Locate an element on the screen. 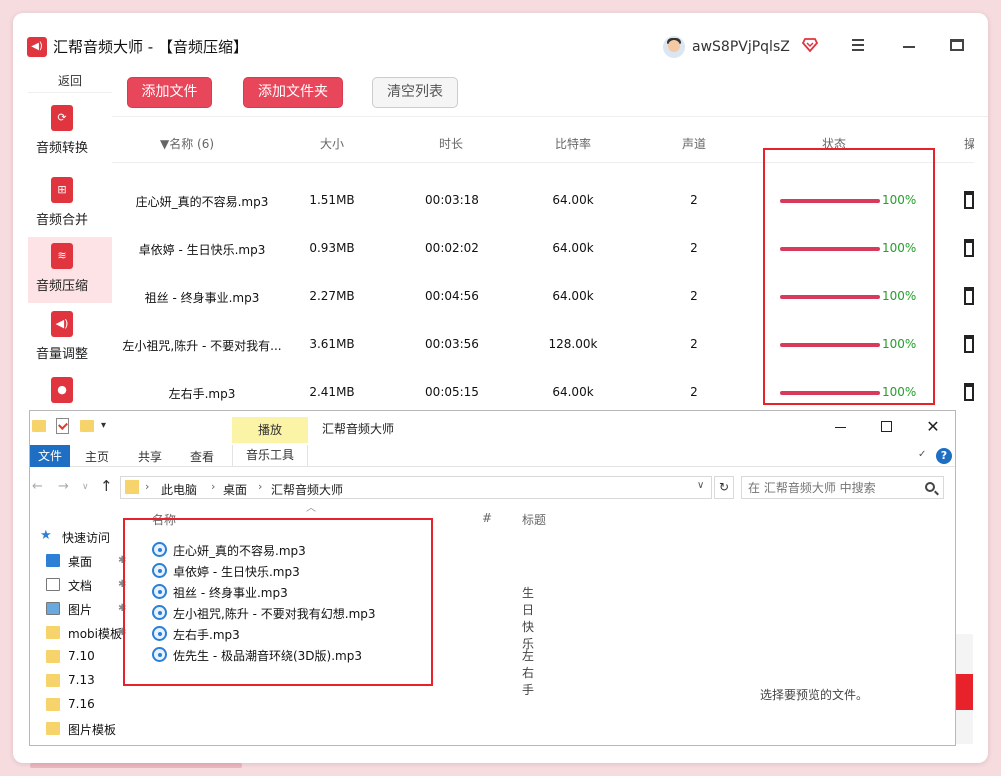 The image size is (1001, 776). file-size: 3.61MB is located at coordinates (332, 344).